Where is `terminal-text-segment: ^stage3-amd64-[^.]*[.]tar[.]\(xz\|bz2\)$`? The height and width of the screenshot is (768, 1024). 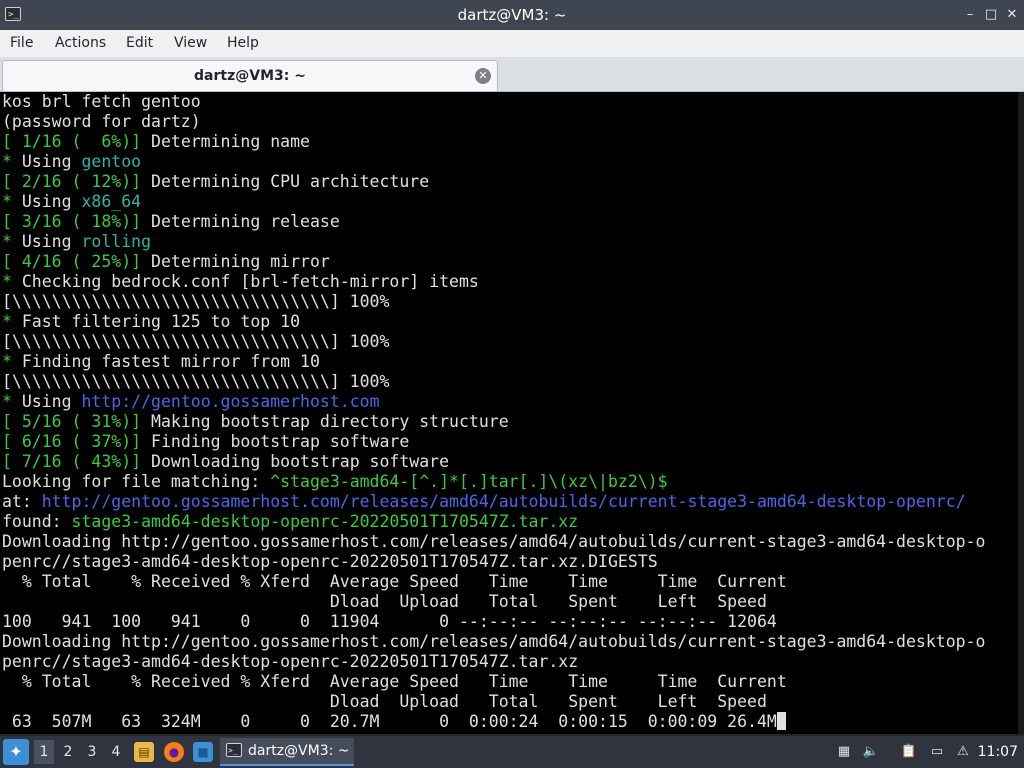 terminal-text-segment: ^stage3-amd64-[^.]*[.]tar[.]\(xz\|bz2\)$ is located at coordinates (469, 481).